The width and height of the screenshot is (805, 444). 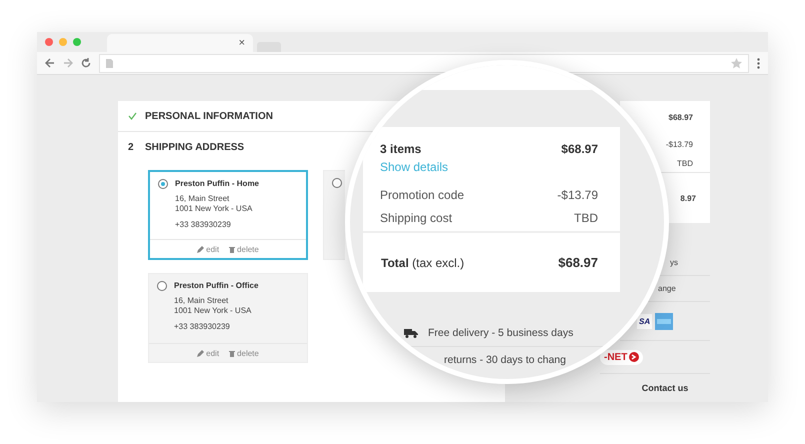 What do you see at coordinates (501, 333) in the screenshot?
I see `reassurance-text: Free delivery - 5 business days` at bounding box center [501, 333].